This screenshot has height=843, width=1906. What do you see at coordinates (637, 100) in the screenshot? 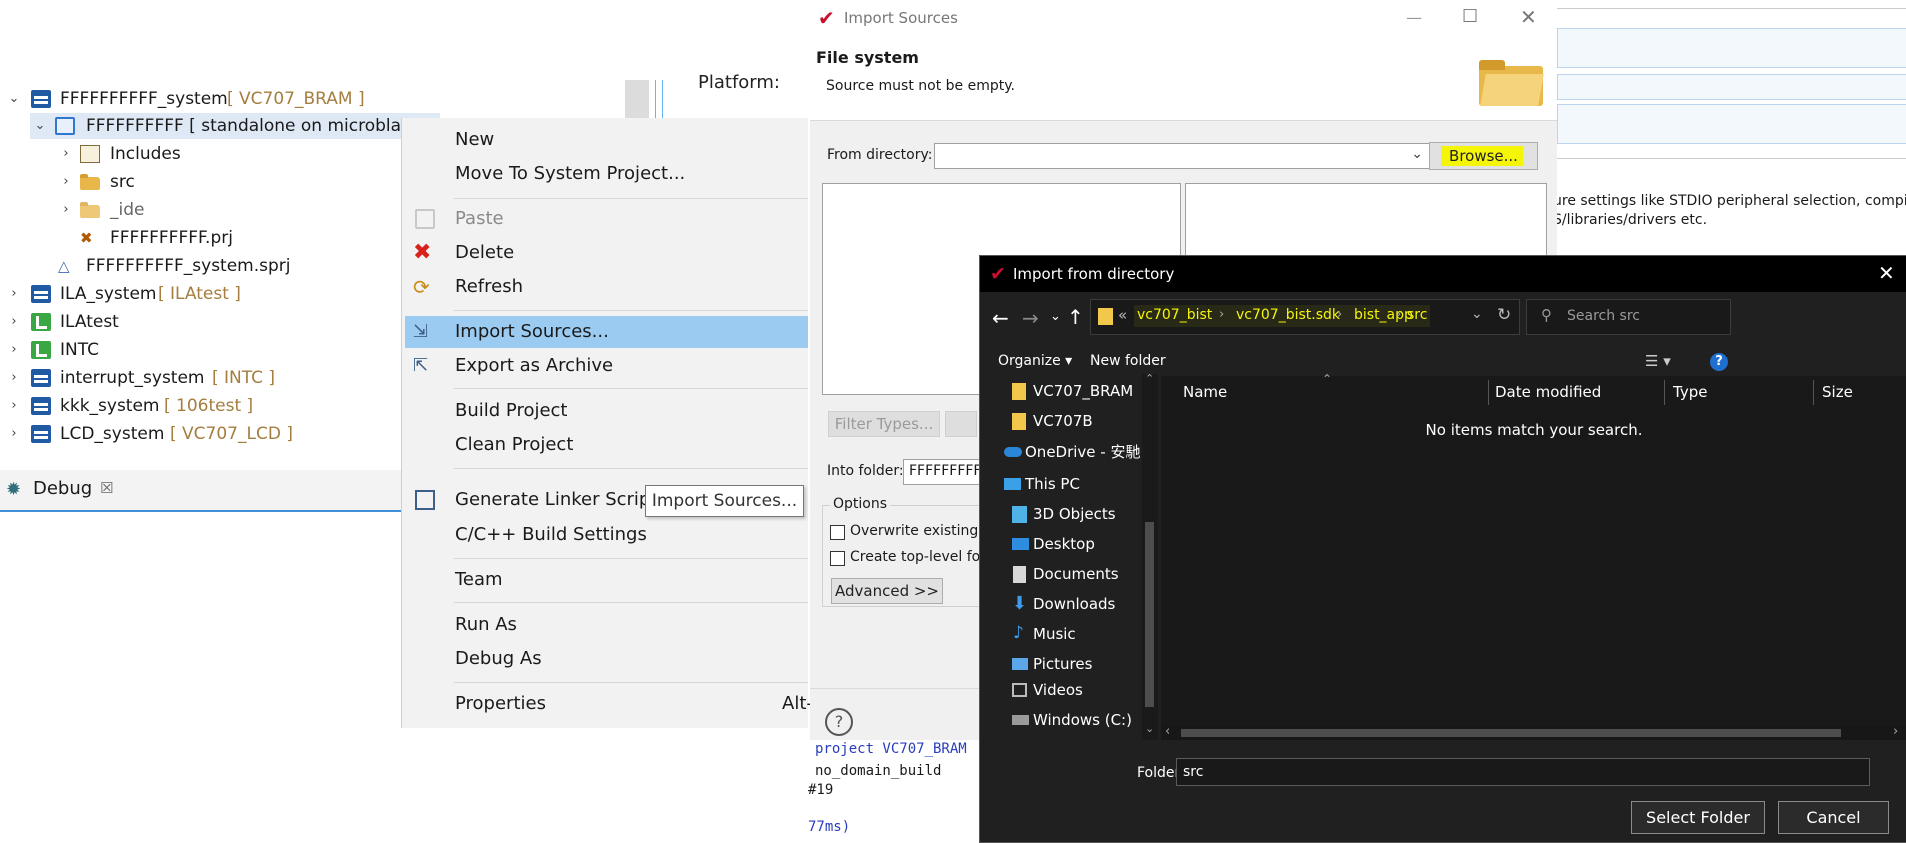
I see `scrollbar` at bounding box center [637, 100].